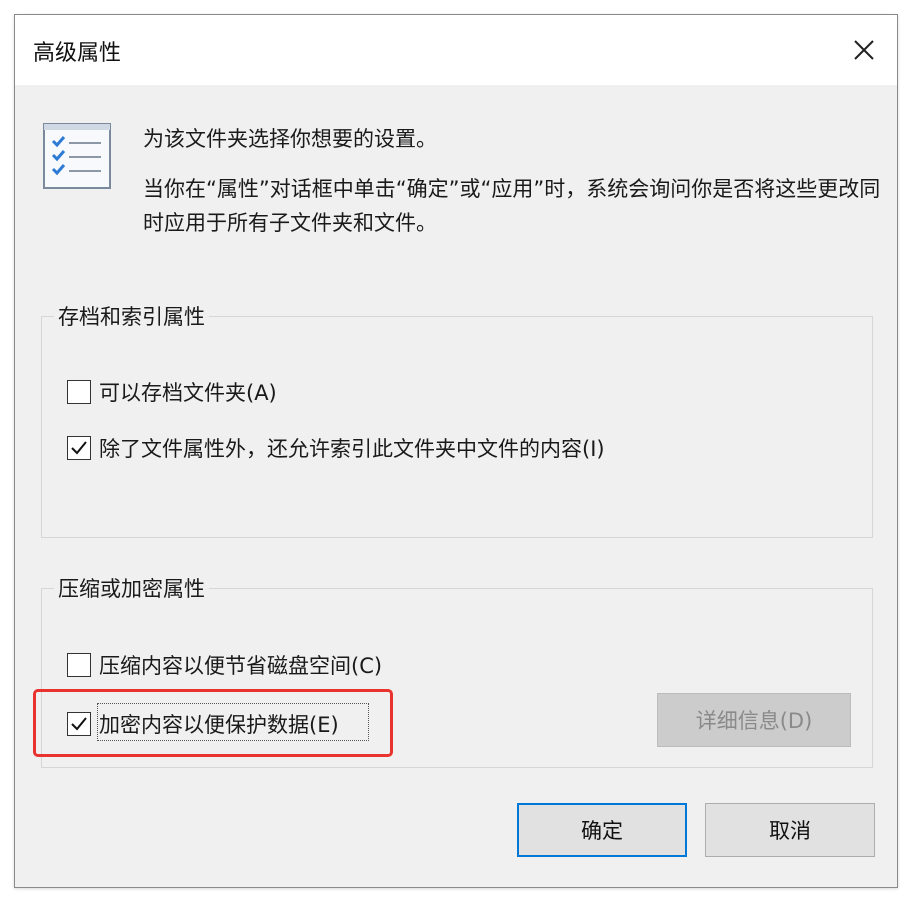 Image resolution: width=914 pixels, height=906 pixels. What do you see at coordinates (241, 666) in the screenshot?
I see `compress-label: 压缩内容以便节省磁盘空间(C)` at bounding box center [241, 666].